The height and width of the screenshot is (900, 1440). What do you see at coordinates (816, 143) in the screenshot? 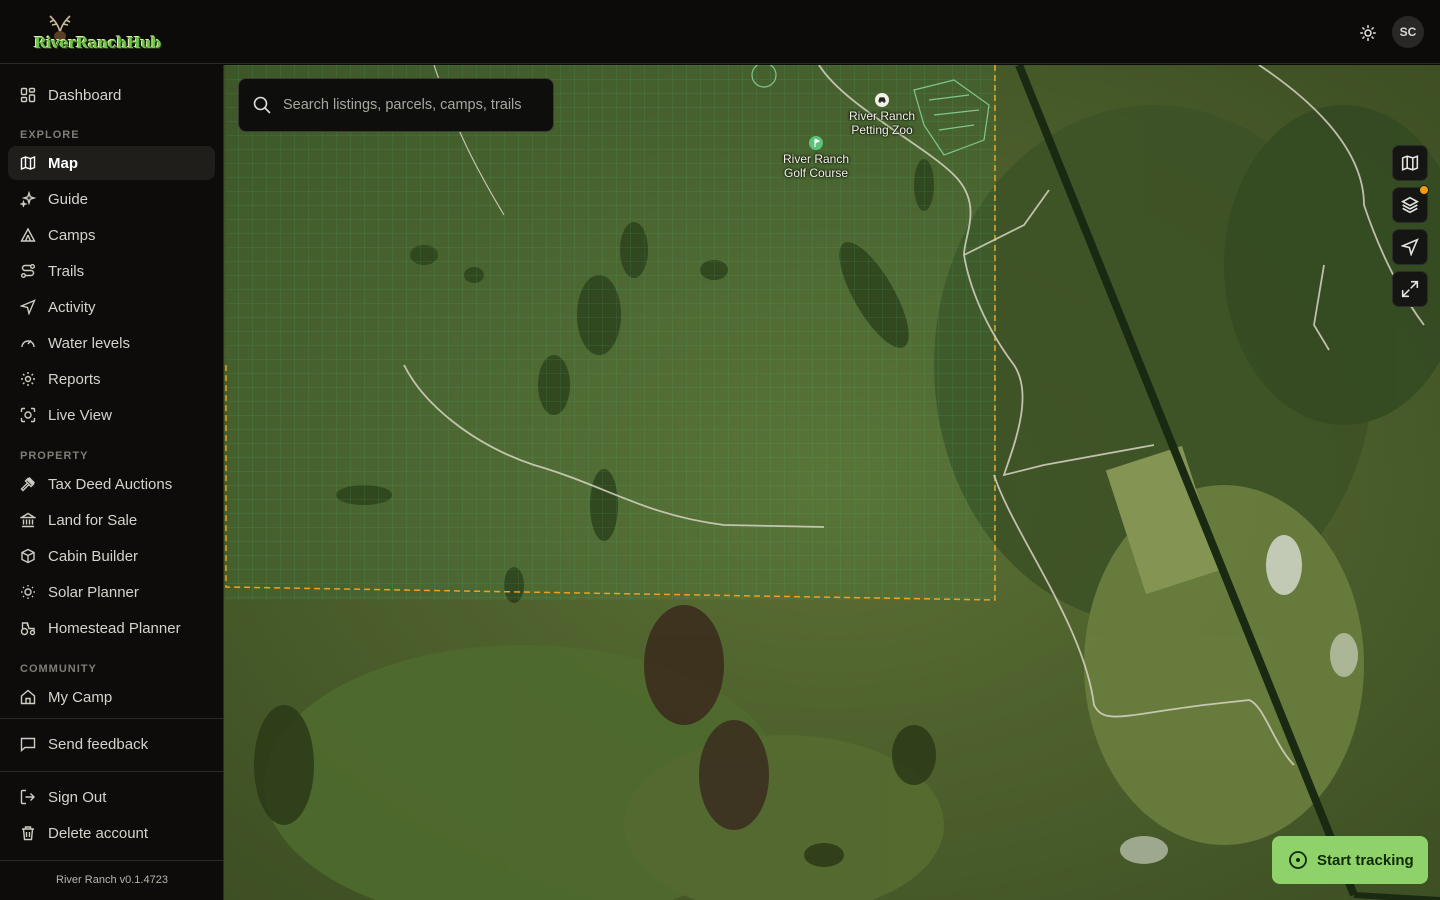
I see `golf-course-marker-icon` at bounding box center [816, 143].